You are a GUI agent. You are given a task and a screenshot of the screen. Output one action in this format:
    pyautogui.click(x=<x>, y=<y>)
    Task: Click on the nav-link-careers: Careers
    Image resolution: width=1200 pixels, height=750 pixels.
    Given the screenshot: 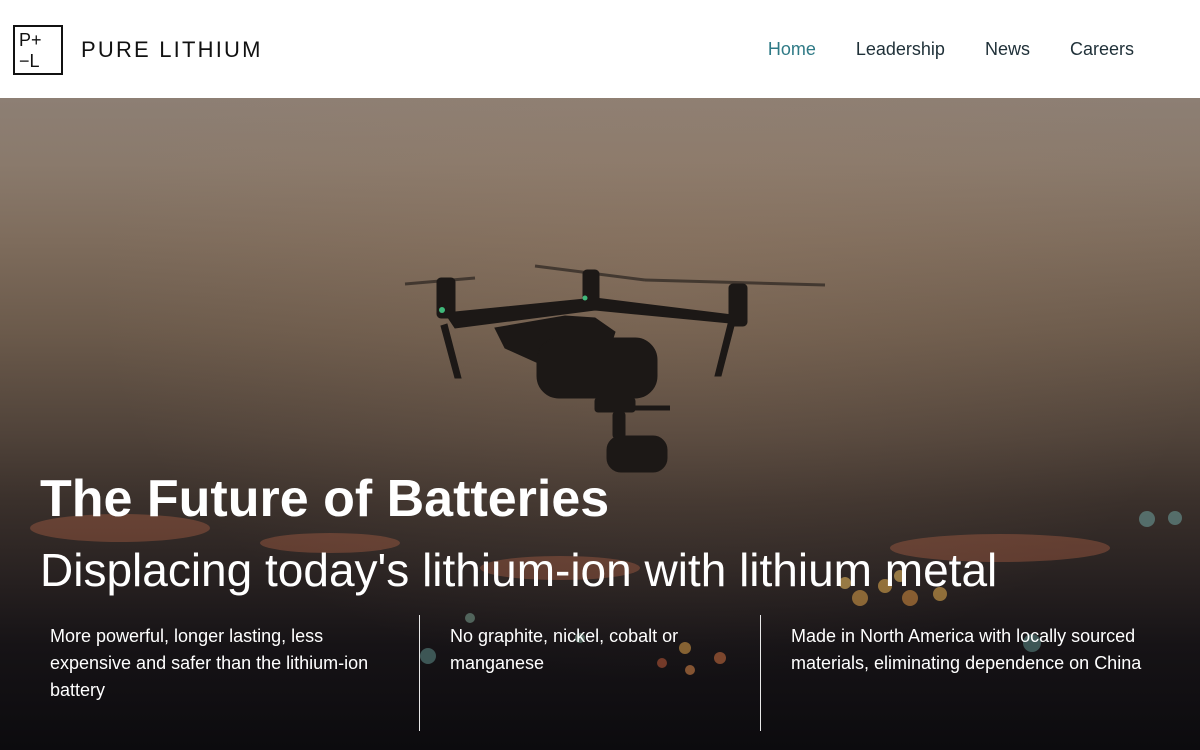 What is the action you would take?
    pyautogui.click(x=1102, y=49)
    